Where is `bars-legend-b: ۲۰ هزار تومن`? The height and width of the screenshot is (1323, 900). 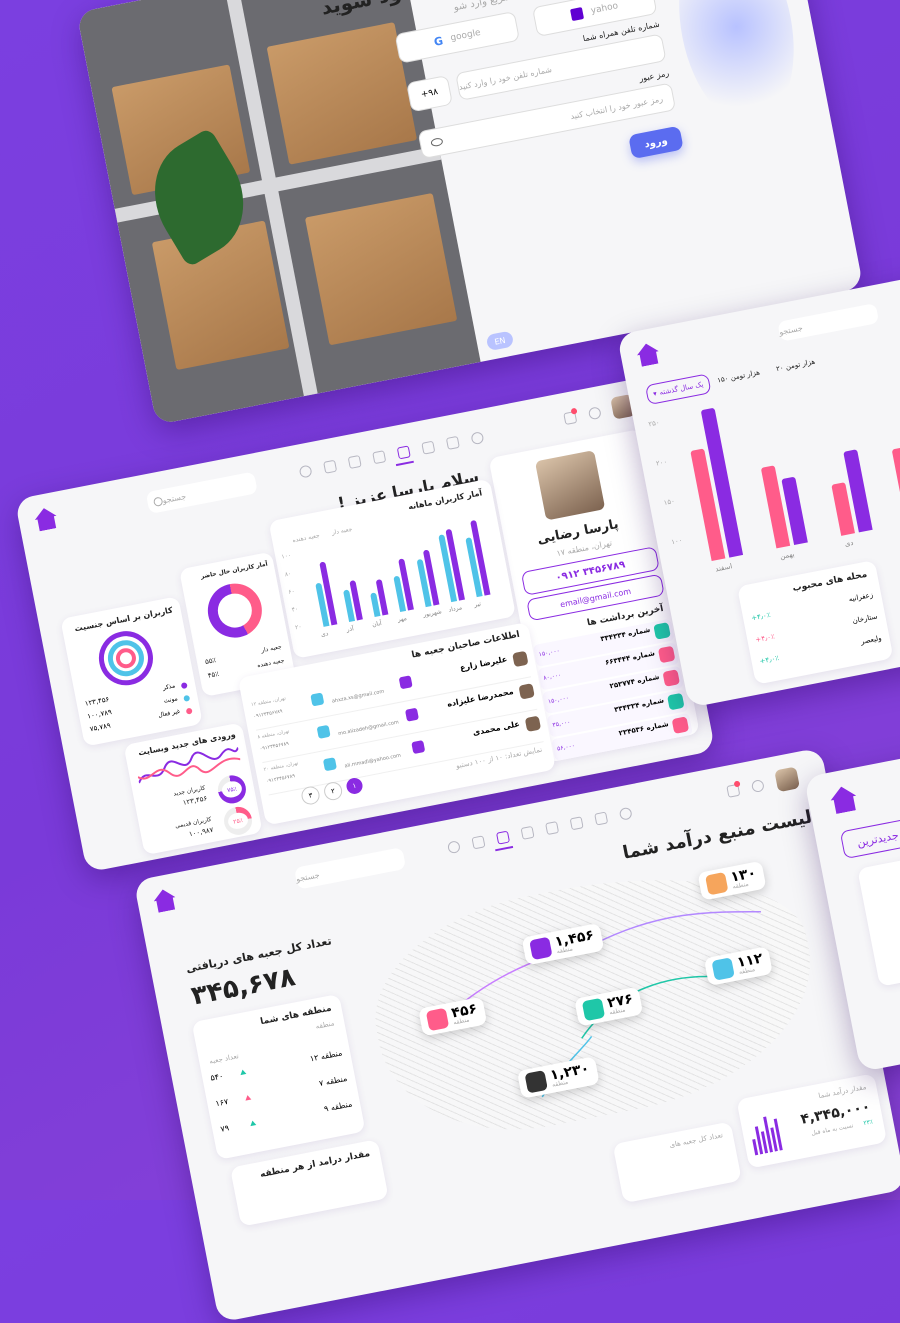
bars-legend-b: ۲۰ هزار تومن is located at coordinates (795, 365).